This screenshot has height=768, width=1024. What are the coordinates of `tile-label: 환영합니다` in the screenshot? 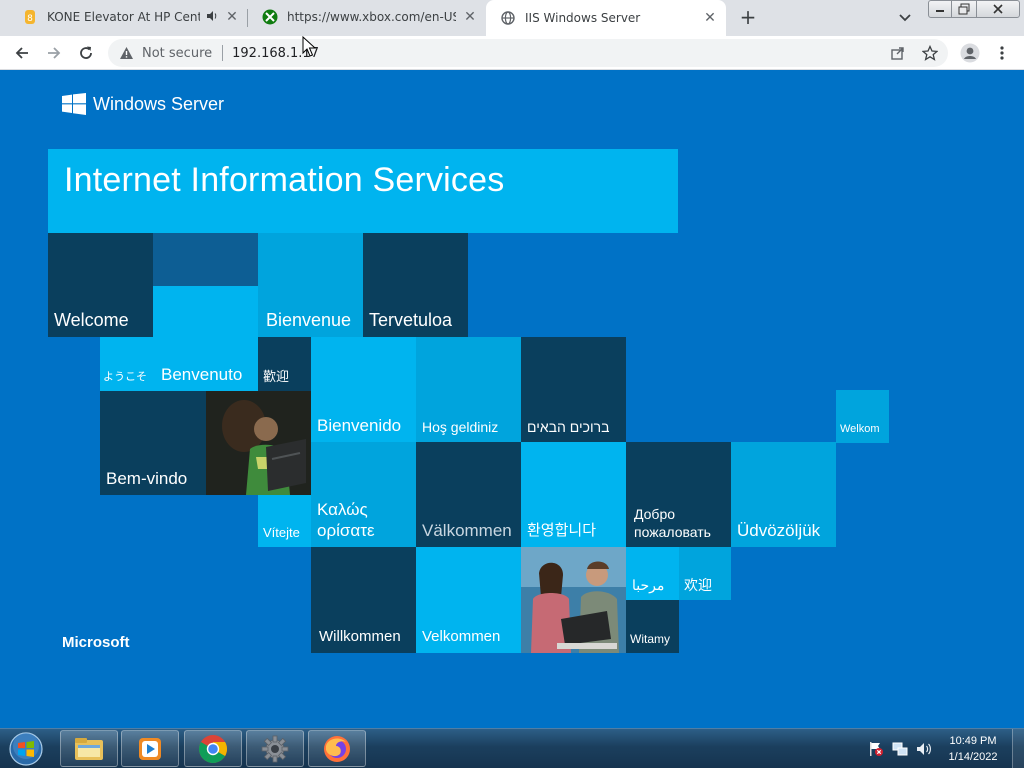 It's located at (562, 531).